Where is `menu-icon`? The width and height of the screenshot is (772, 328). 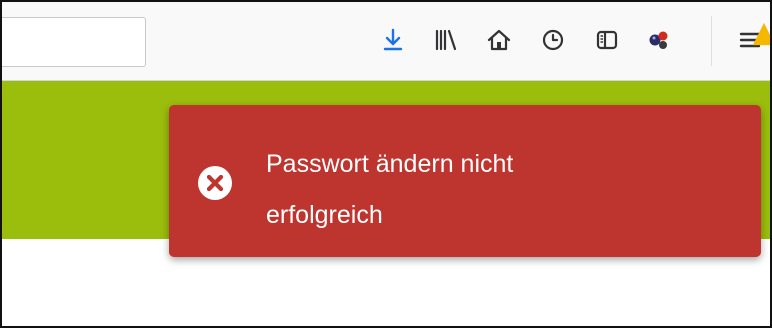
menu-icon is located at coordinates (753, 37).